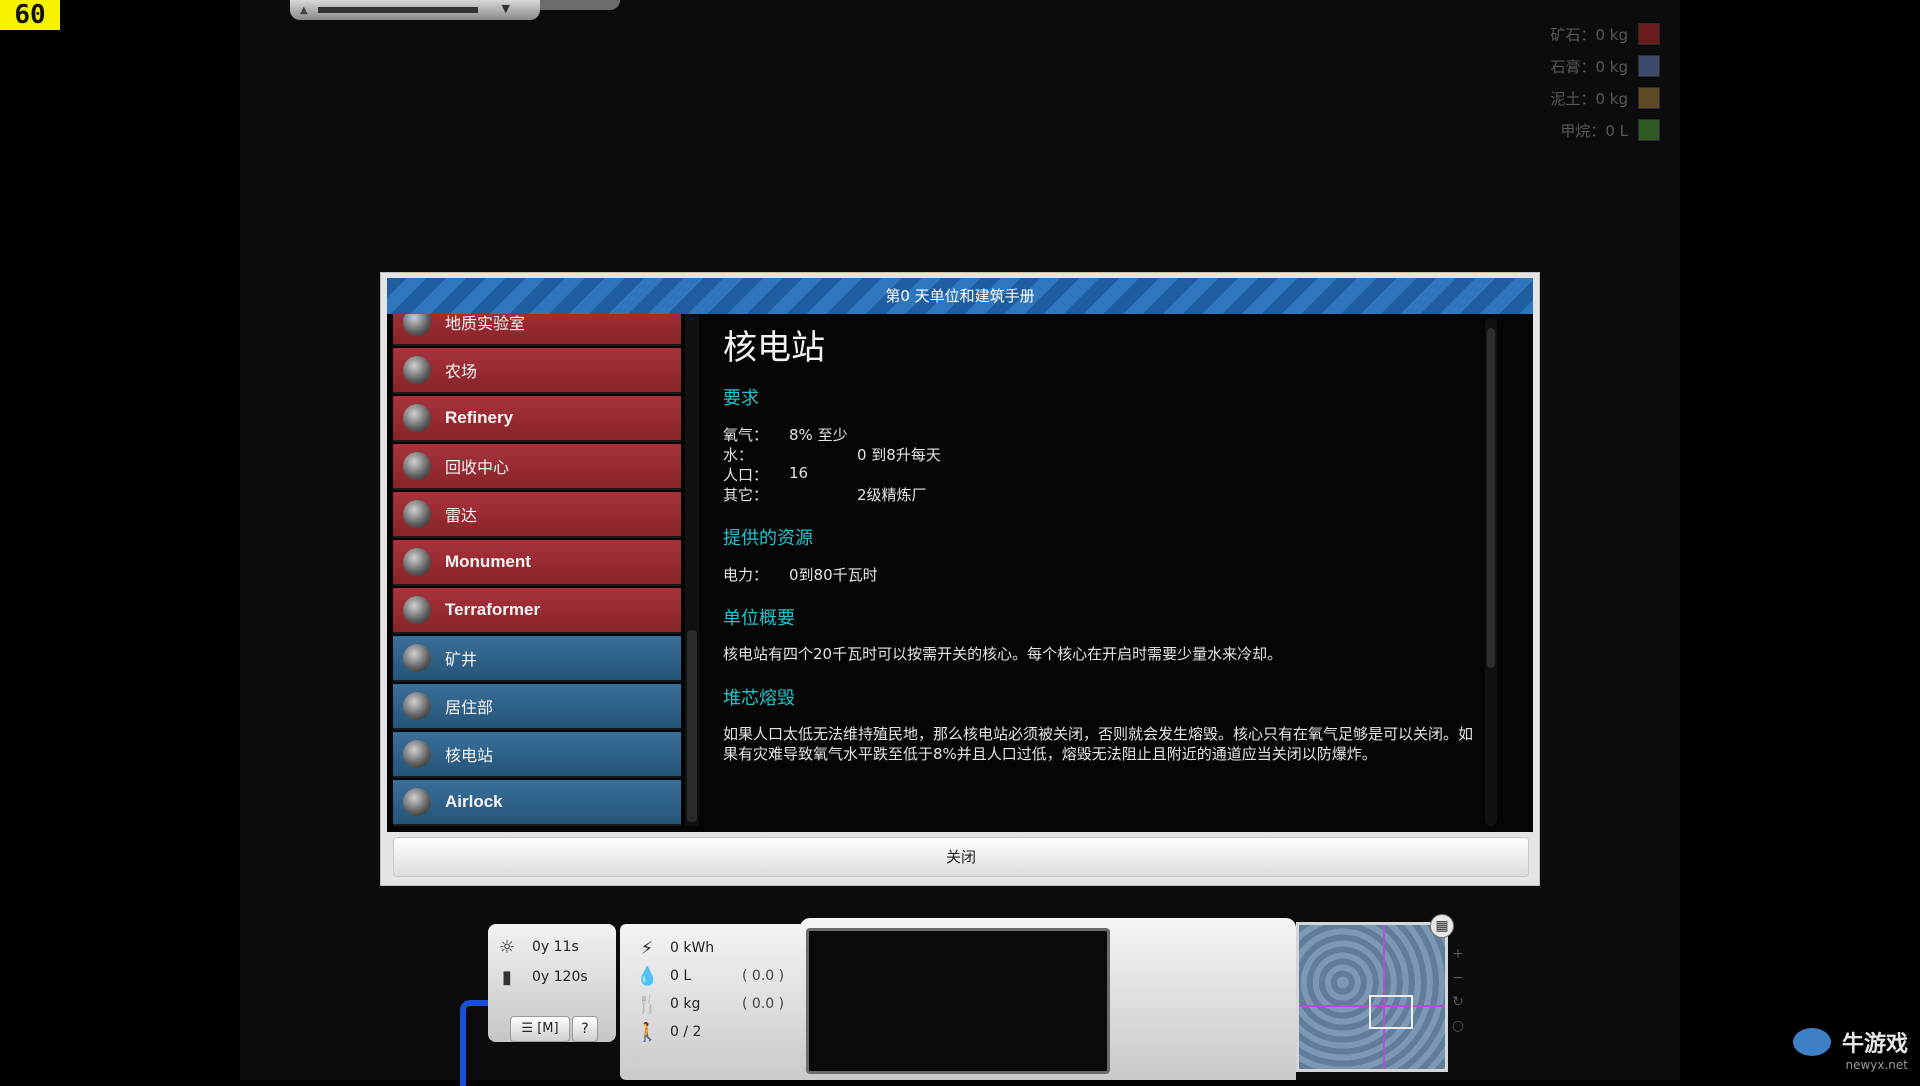  Describe the element at coordinates (746, 435) in the screenshot. I see `requirement-key: 氧气：` at that location.